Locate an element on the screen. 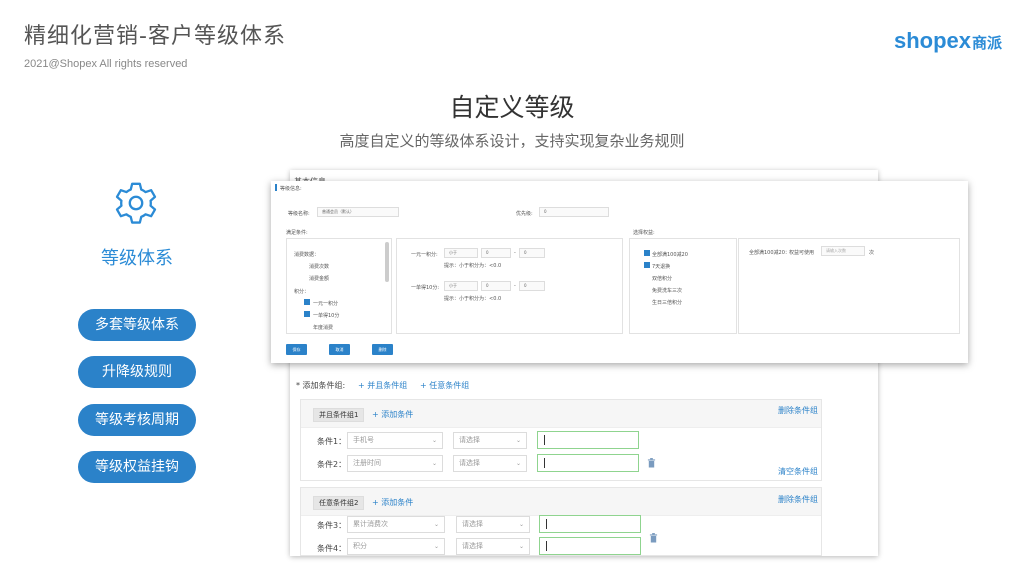 The image size is (1024, 568). logo-cn-text: 商派 is located at coordinates (986, 43).